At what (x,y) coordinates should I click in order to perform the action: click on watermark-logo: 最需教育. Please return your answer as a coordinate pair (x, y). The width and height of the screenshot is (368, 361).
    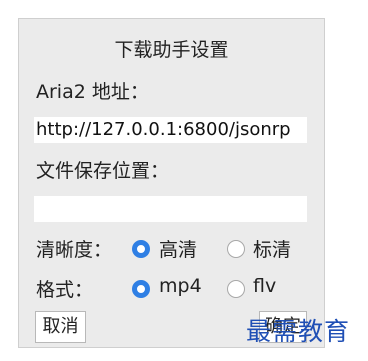
    Looking at the image, I should click on (298, 331).